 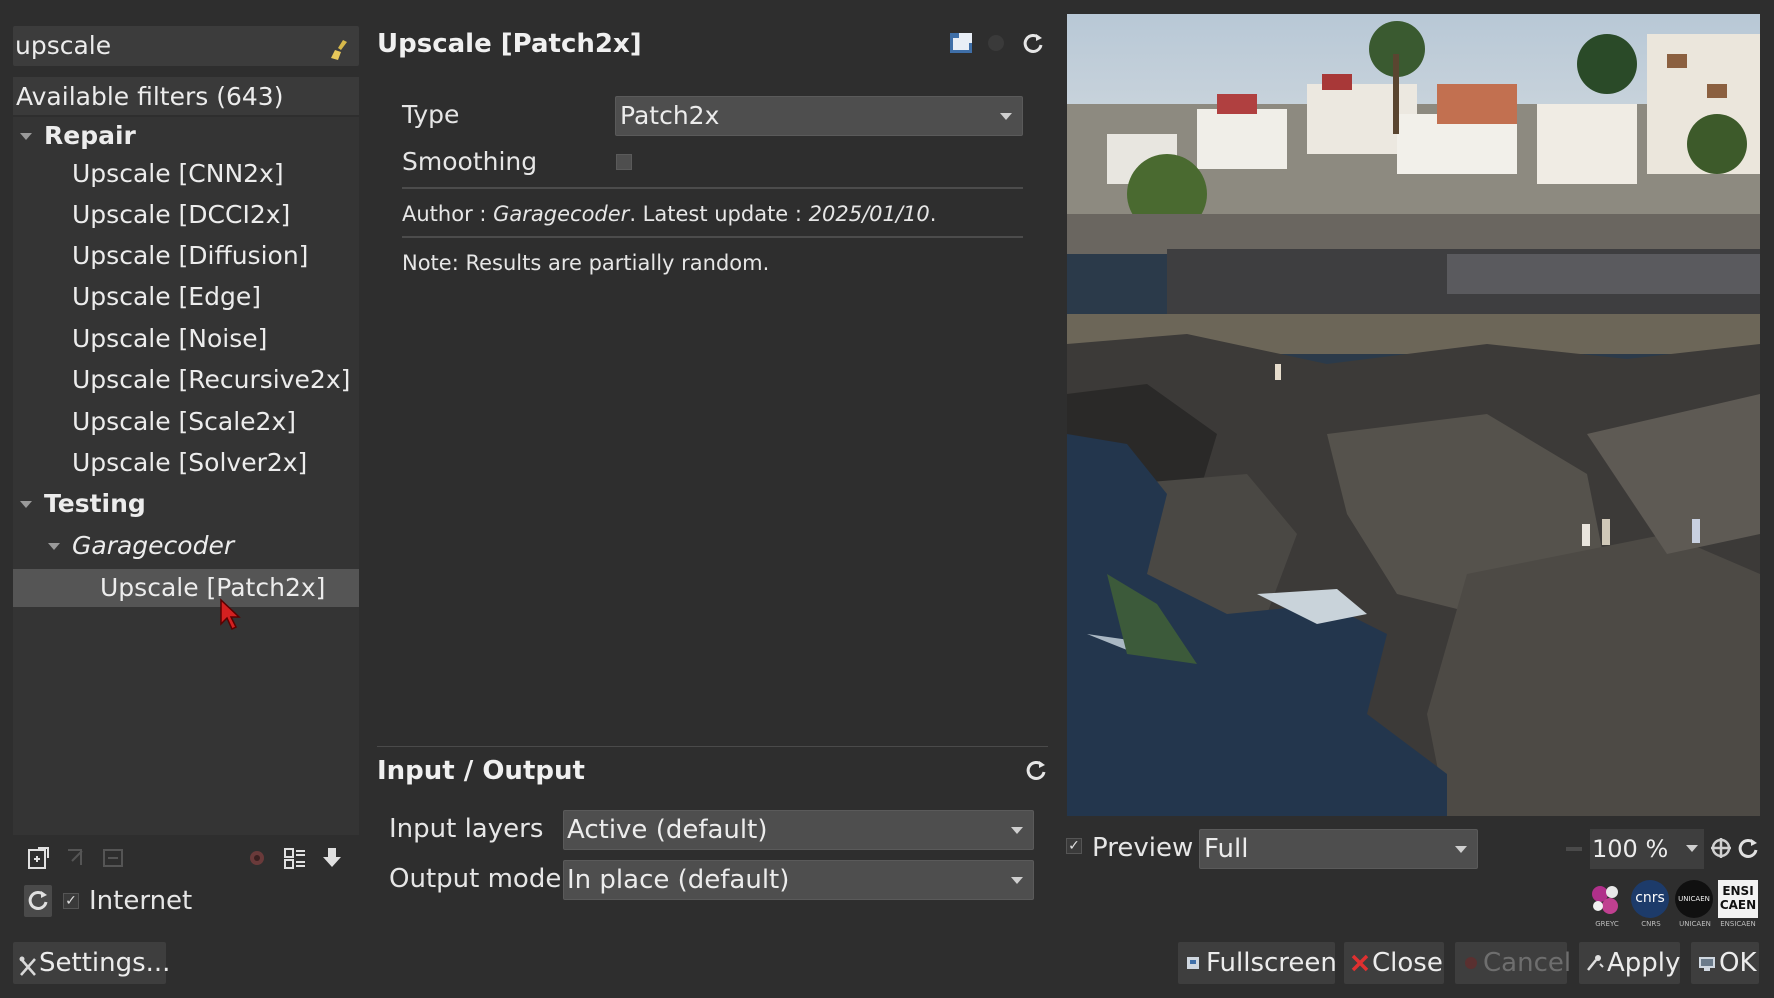 I want to click on type-value: Patch2x, so click(x=670, y=115).